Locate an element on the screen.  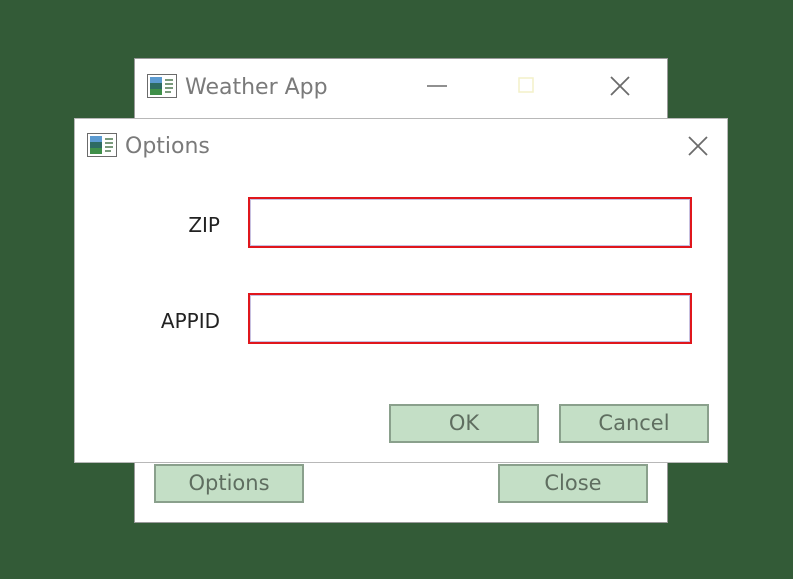
appid-label: APPID is located at coordinates (190, 321).